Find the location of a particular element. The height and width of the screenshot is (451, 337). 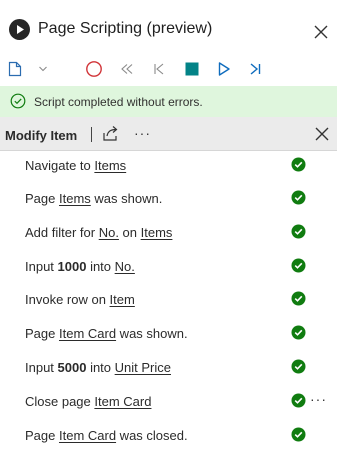

step-description: Add filter for No. on Items is located at coordinates (98, 232).